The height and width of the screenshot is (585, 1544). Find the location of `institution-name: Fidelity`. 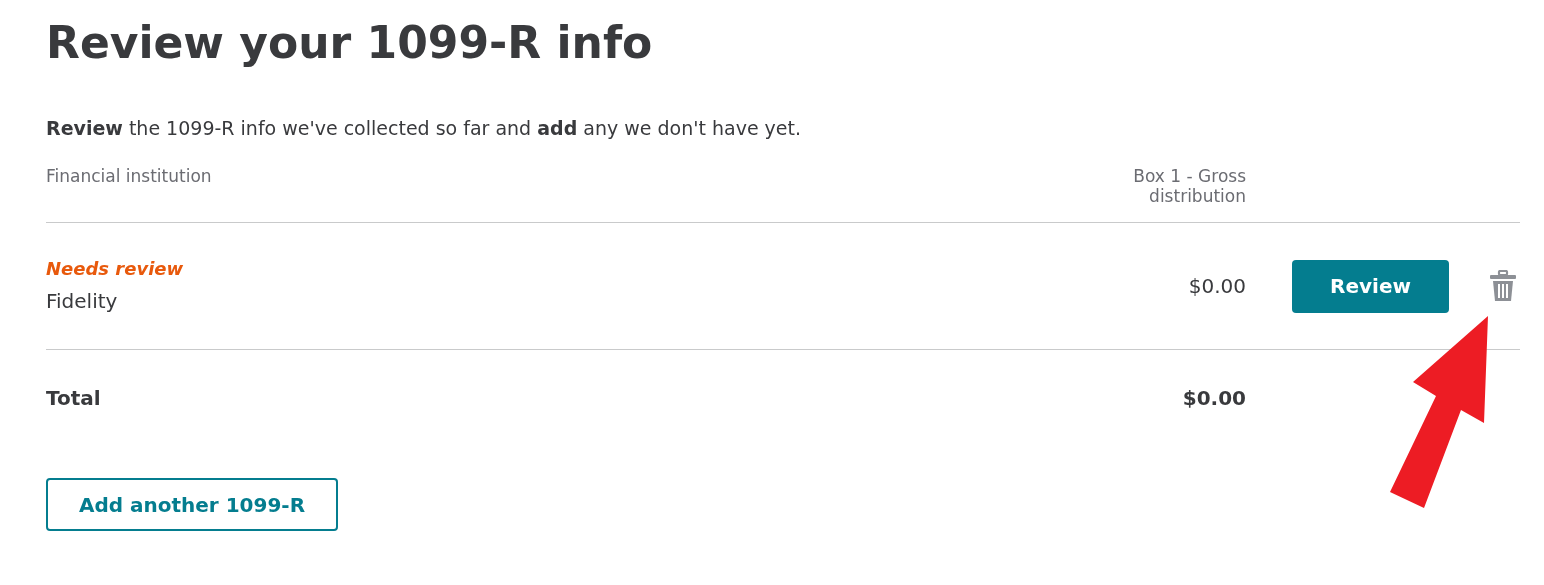

institution-name: Fidelity is located at coordinates (82, 301).